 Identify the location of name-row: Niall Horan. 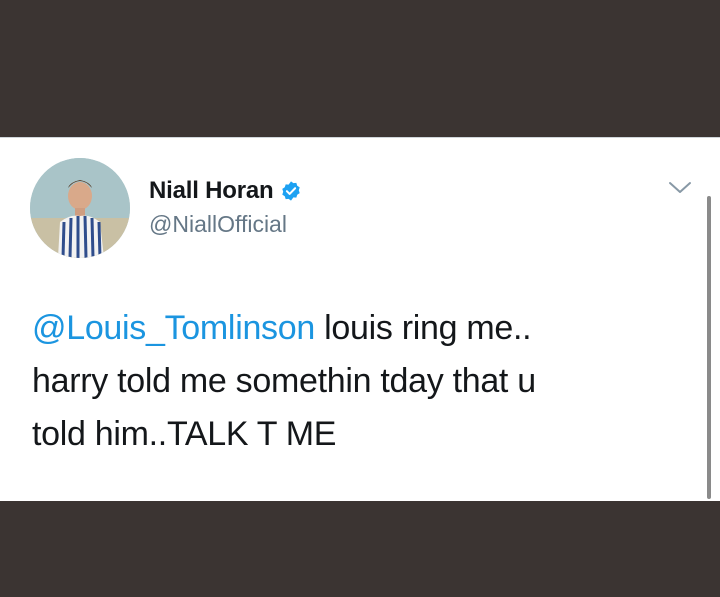
(225, 191).